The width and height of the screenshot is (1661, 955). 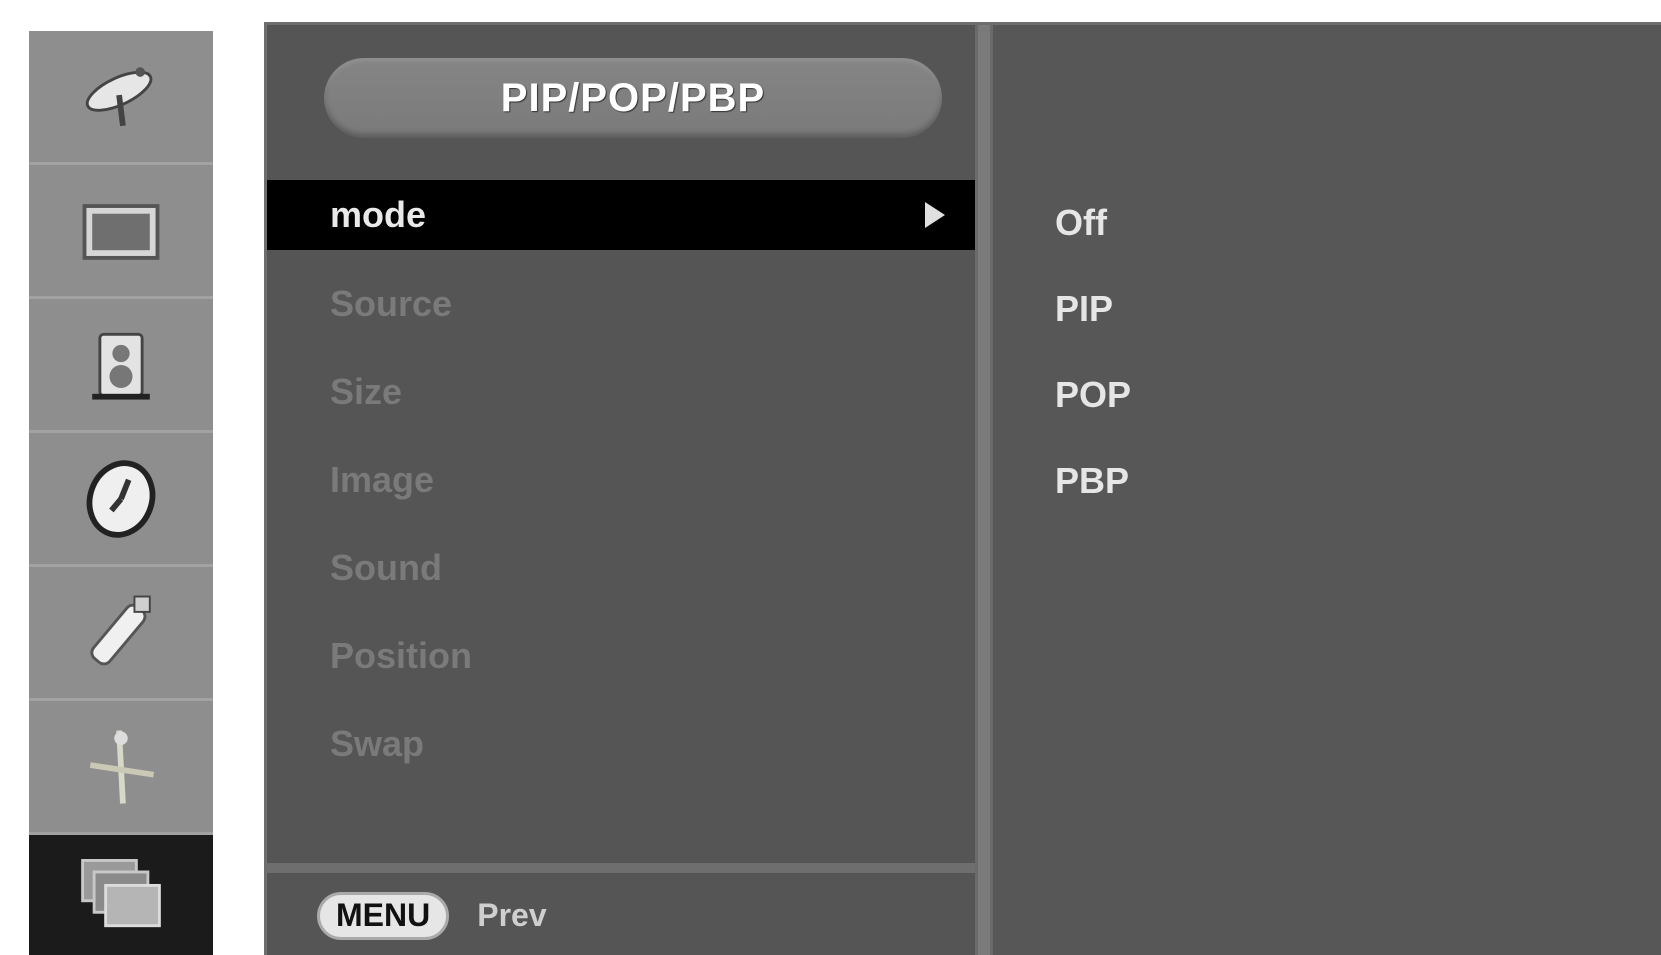 I want to click on menu-title-pill: PIP/POP/PBP, so click(x=633, y=98).